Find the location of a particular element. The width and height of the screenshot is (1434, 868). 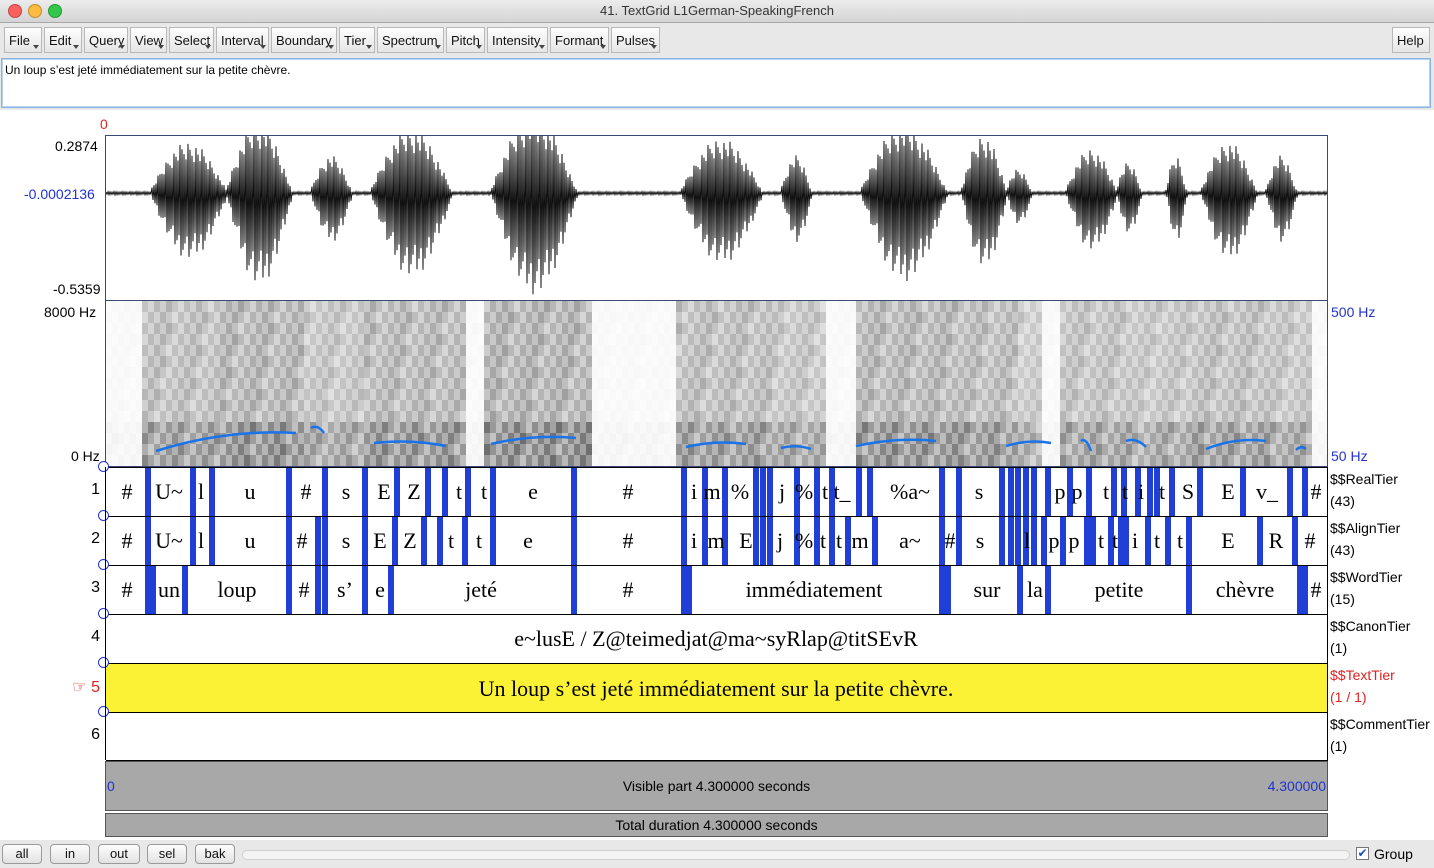

interval-label: p is located at coordinates (1054, 540).